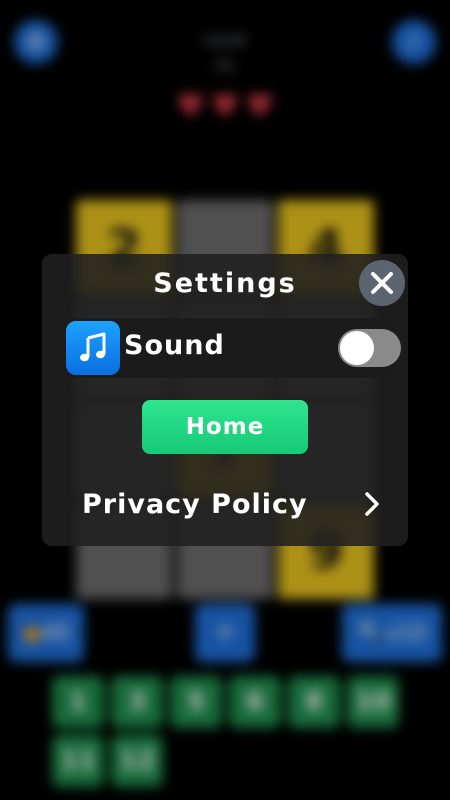  Describe the element at coordinates (195, 504) in the screenshot. I see `privacy-policy-label: Privacy Policy` at that location.